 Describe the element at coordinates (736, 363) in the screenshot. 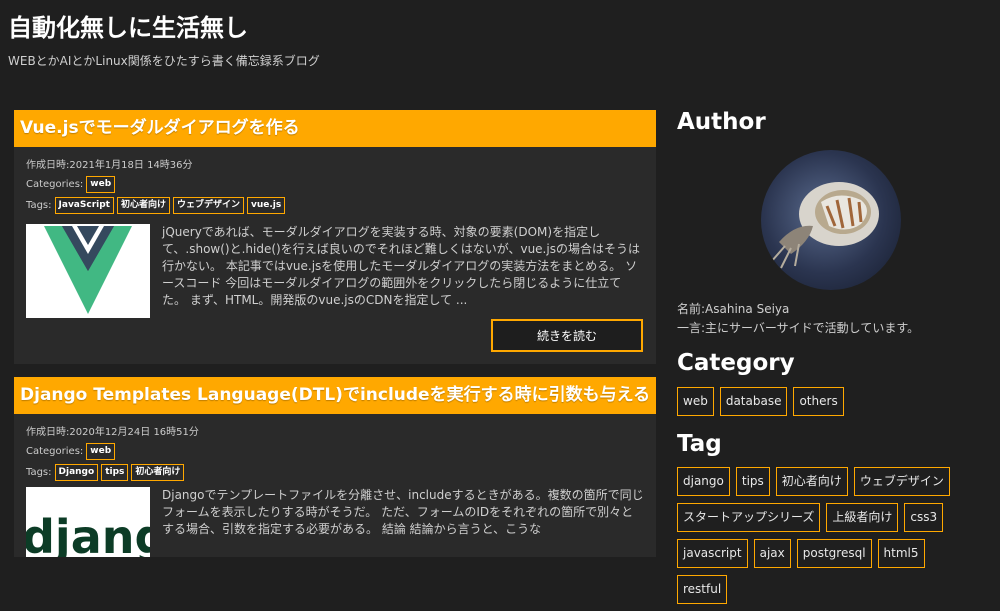

I see `category-heading: Category` at that location.